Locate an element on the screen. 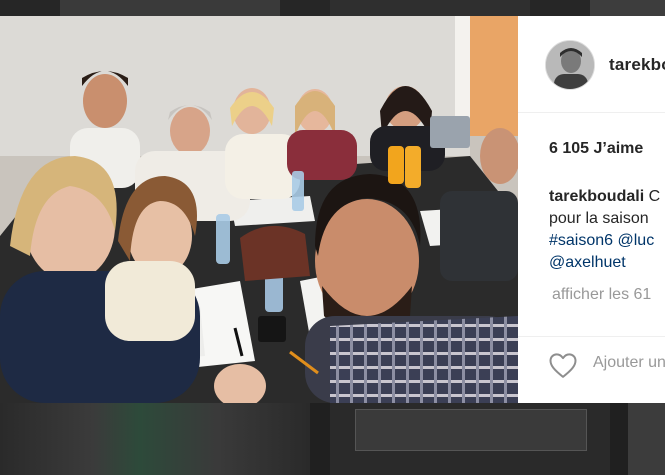 The height and width of the screenshot is (475, 665). caption-line-1: tarekboudali C is located at coordinates (604, 197).